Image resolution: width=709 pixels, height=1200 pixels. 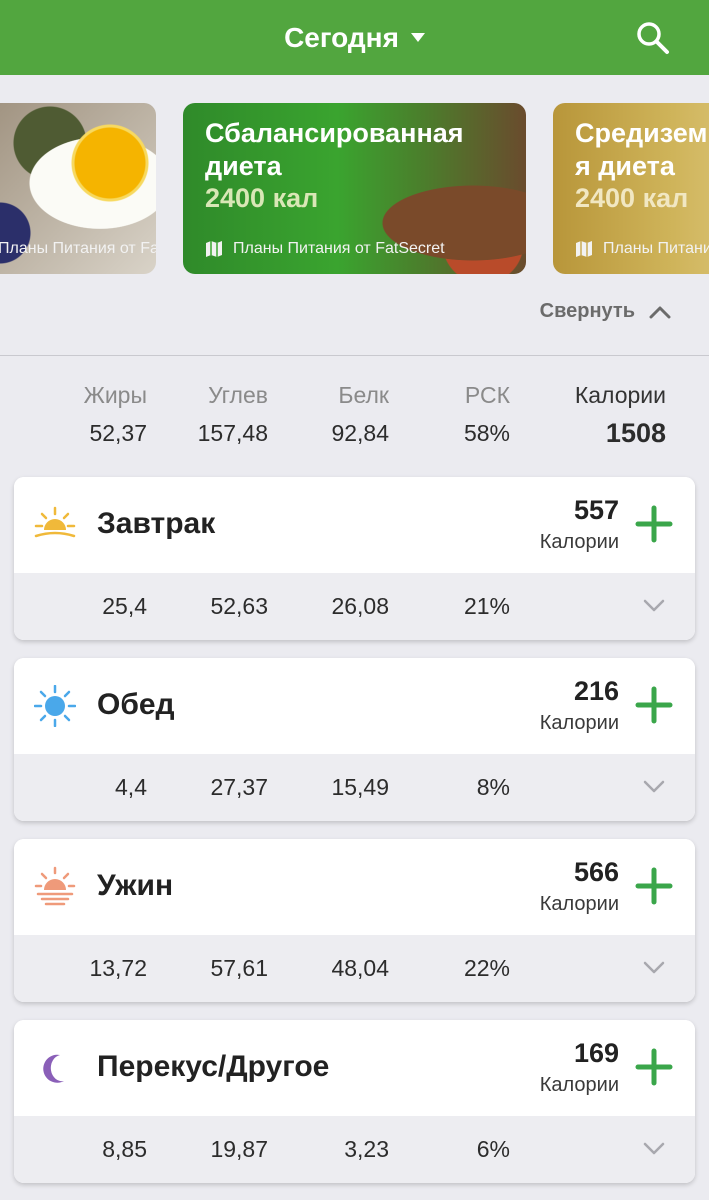 What do you see at coordinates (239, 968) in the screenshot?
I see `meal-carbs: 57,61` at bounding box center [239, 968].